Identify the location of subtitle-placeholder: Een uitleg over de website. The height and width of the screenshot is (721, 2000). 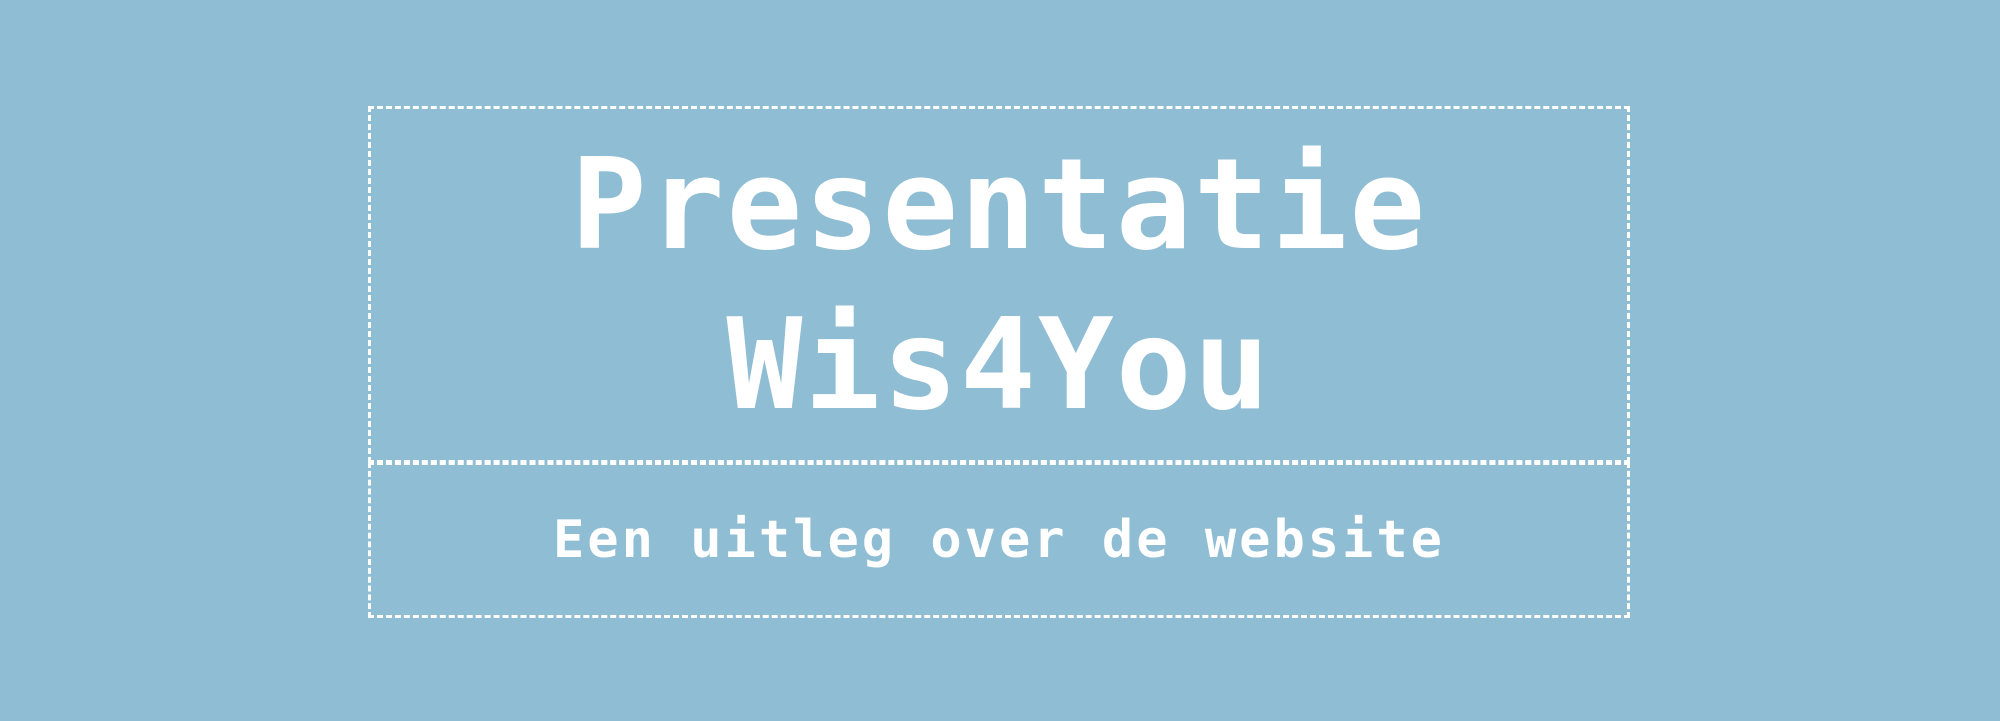
(999, 540).